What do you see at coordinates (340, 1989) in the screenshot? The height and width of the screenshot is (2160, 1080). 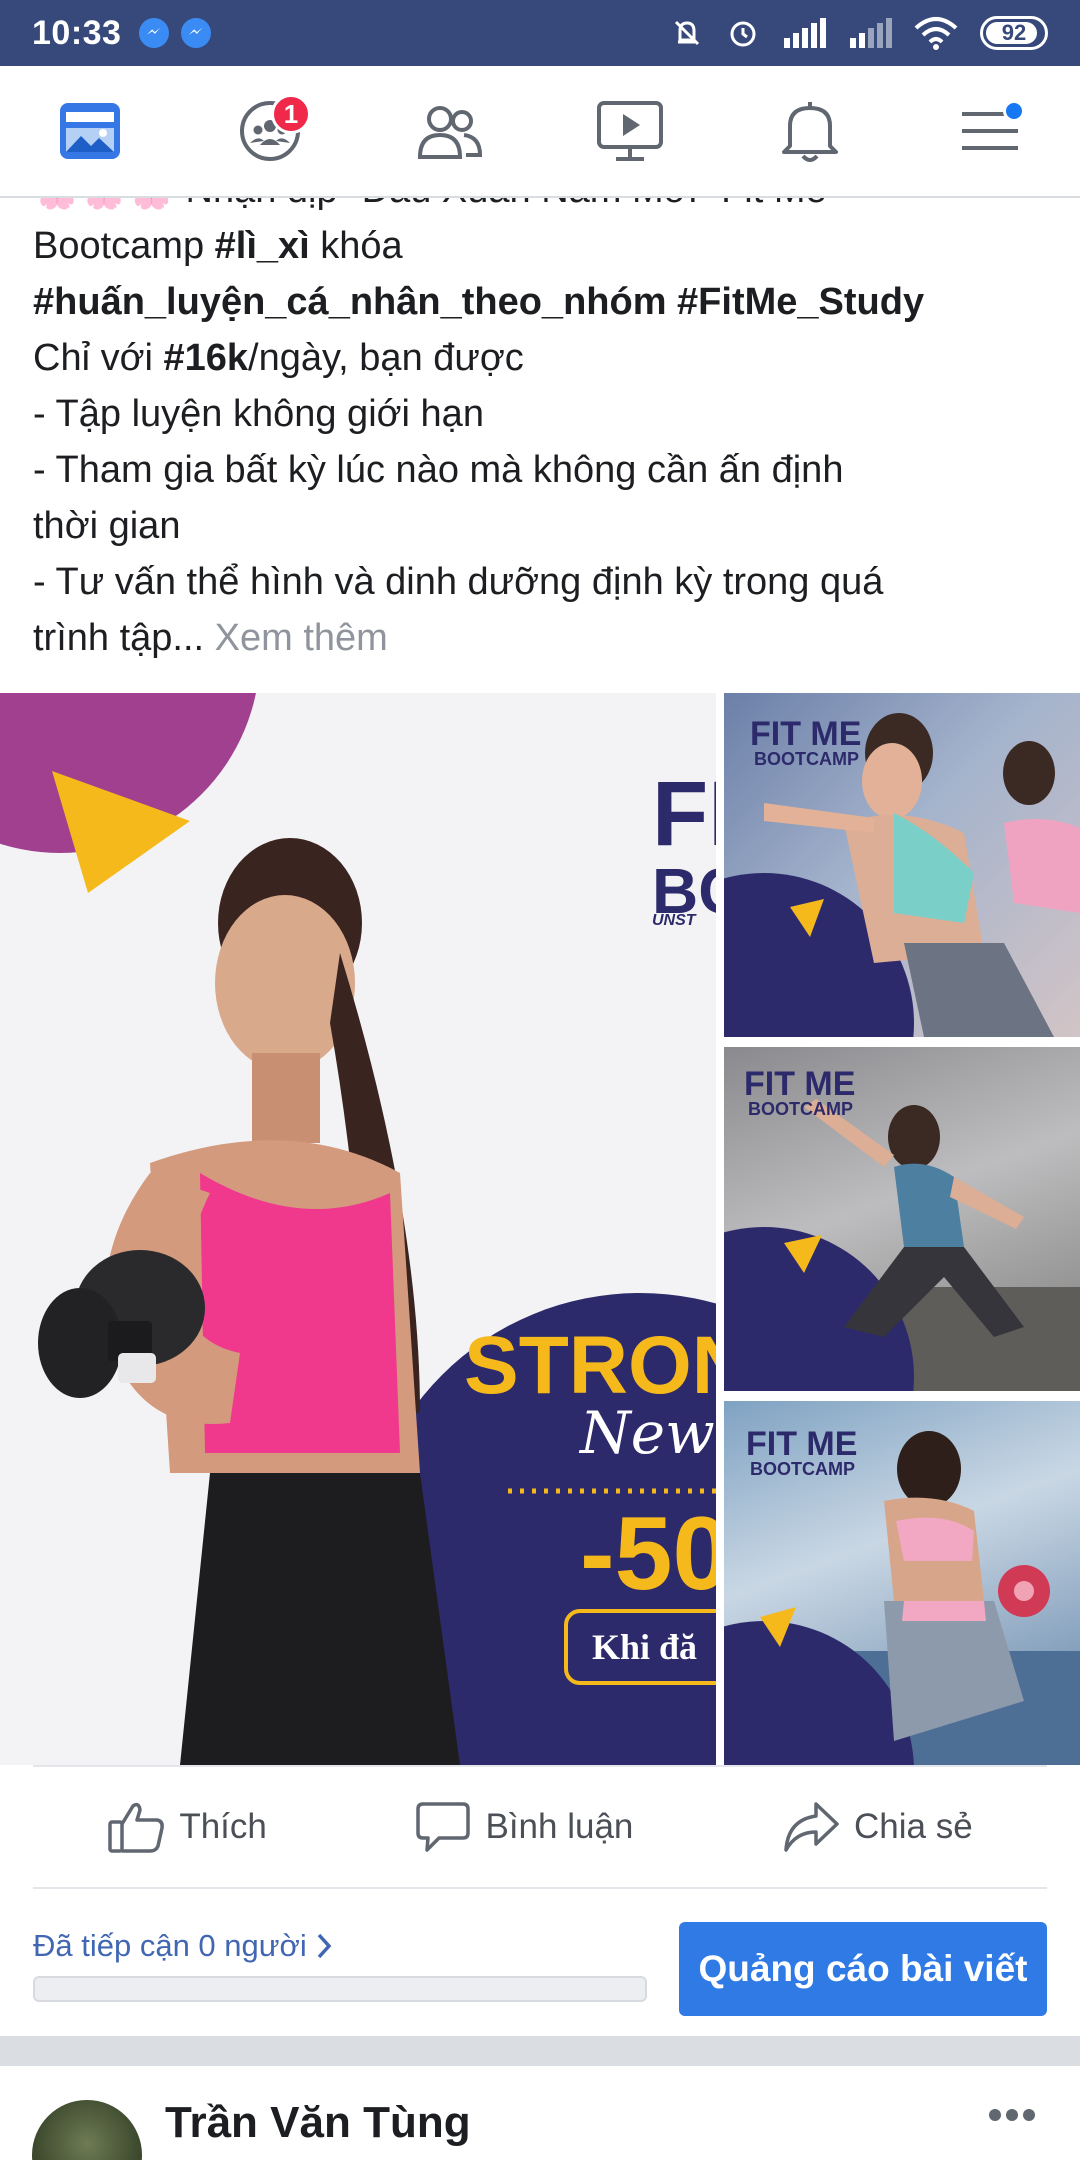 I see `reach-progress-bar` at bounding box center [340, 1989].